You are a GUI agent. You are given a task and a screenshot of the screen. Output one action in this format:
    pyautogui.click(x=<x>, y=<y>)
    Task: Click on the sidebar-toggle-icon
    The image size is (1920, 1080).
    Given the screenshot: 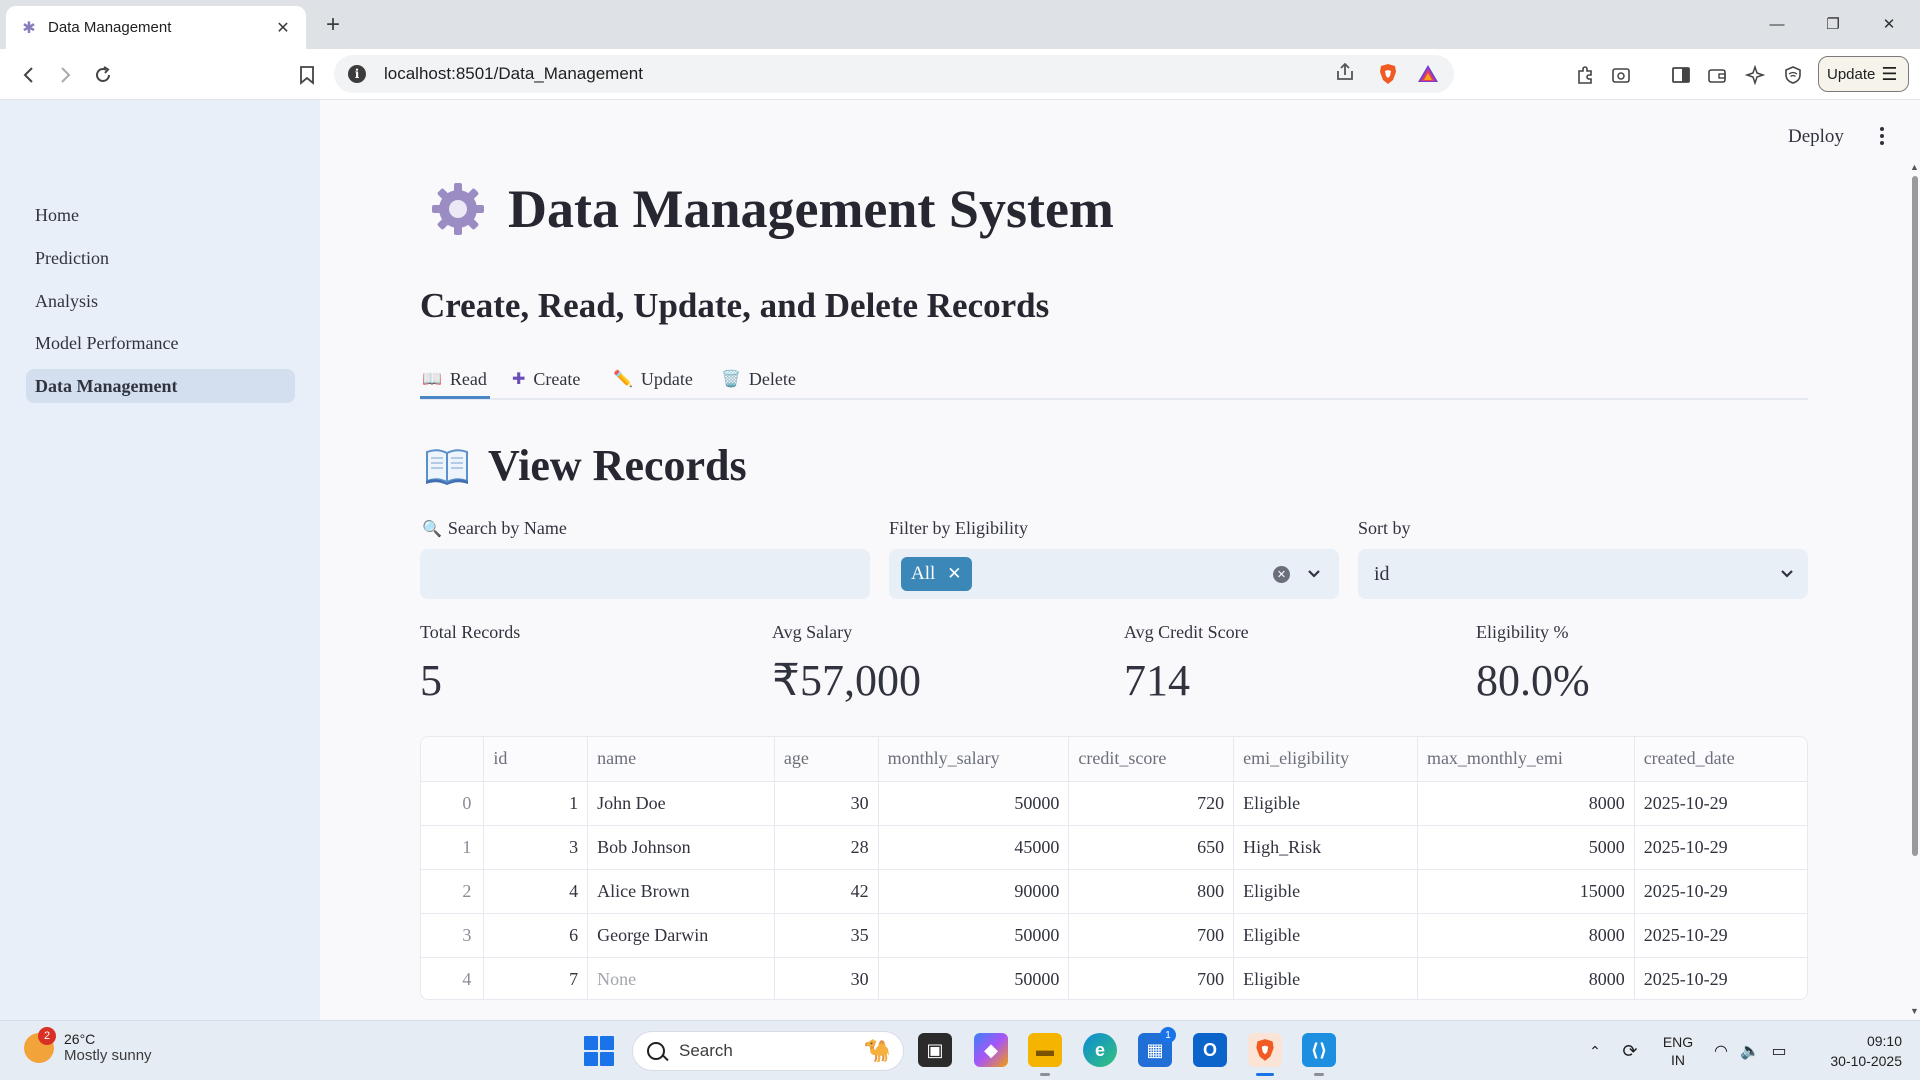 What is the action you would take?
    pyautogui.click(x=1681, y=75)
    